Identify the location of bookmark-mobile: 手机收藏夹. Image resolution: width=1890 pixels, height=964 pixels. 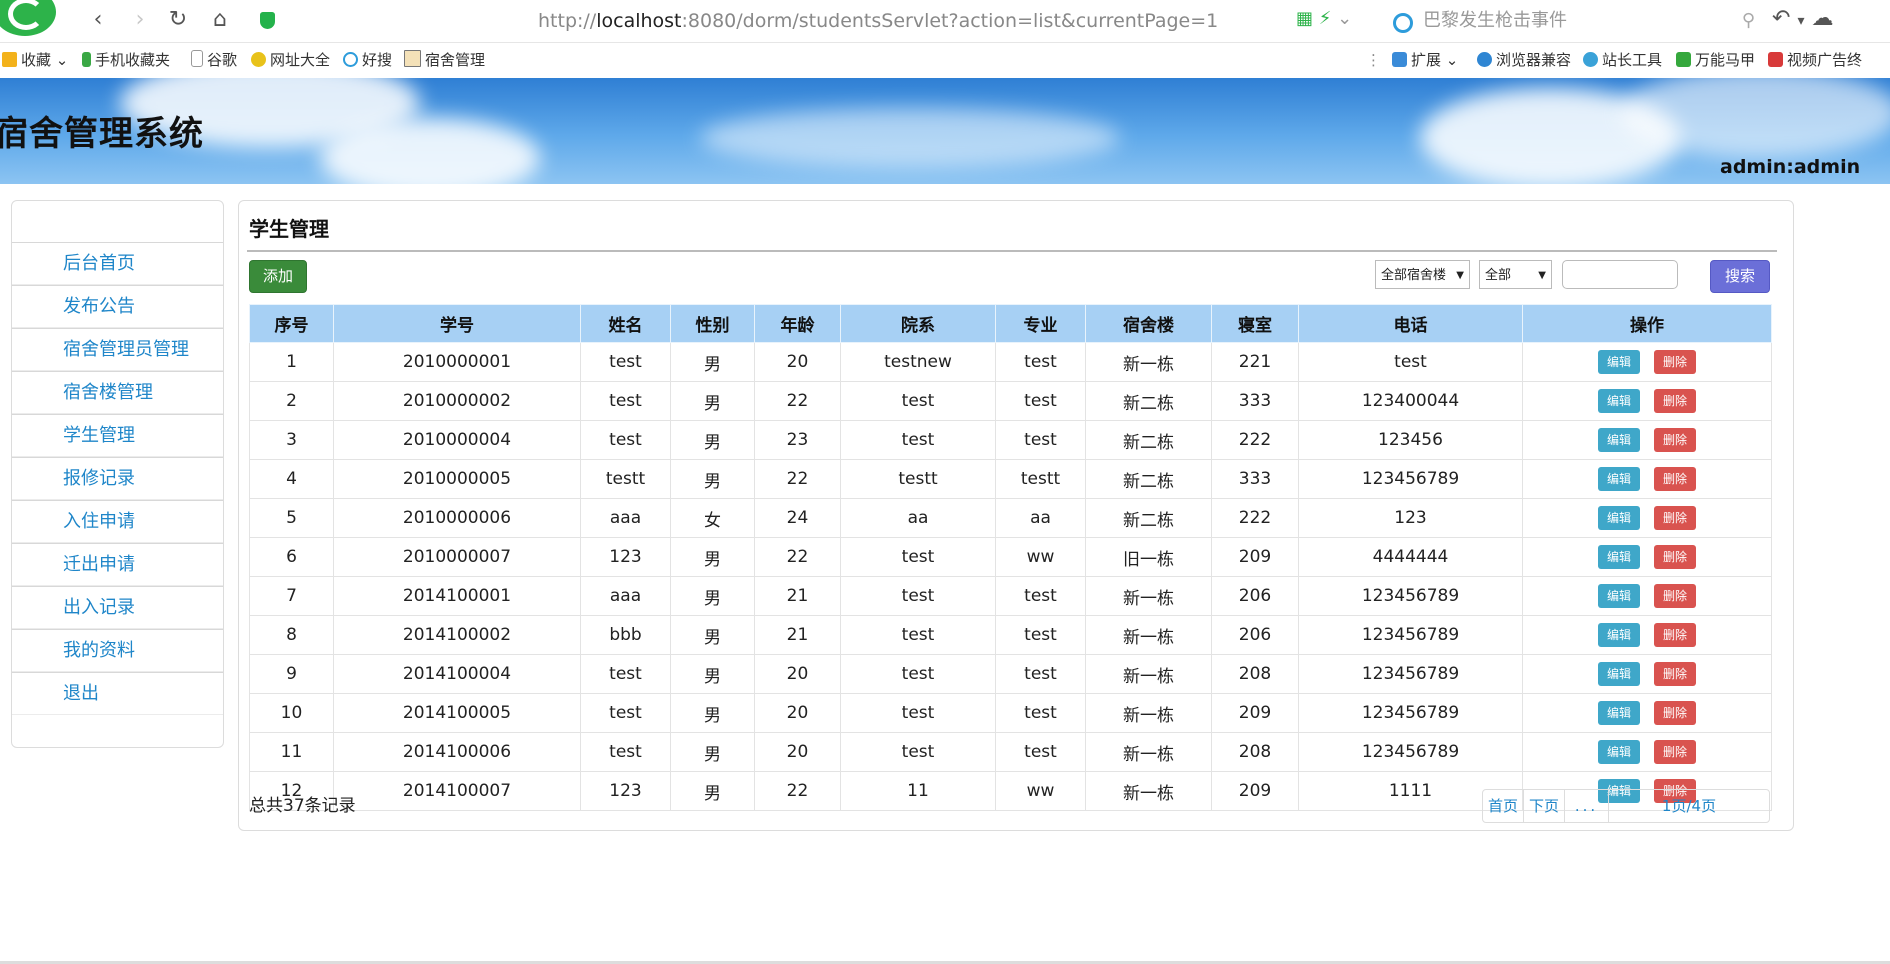
(126, 60).